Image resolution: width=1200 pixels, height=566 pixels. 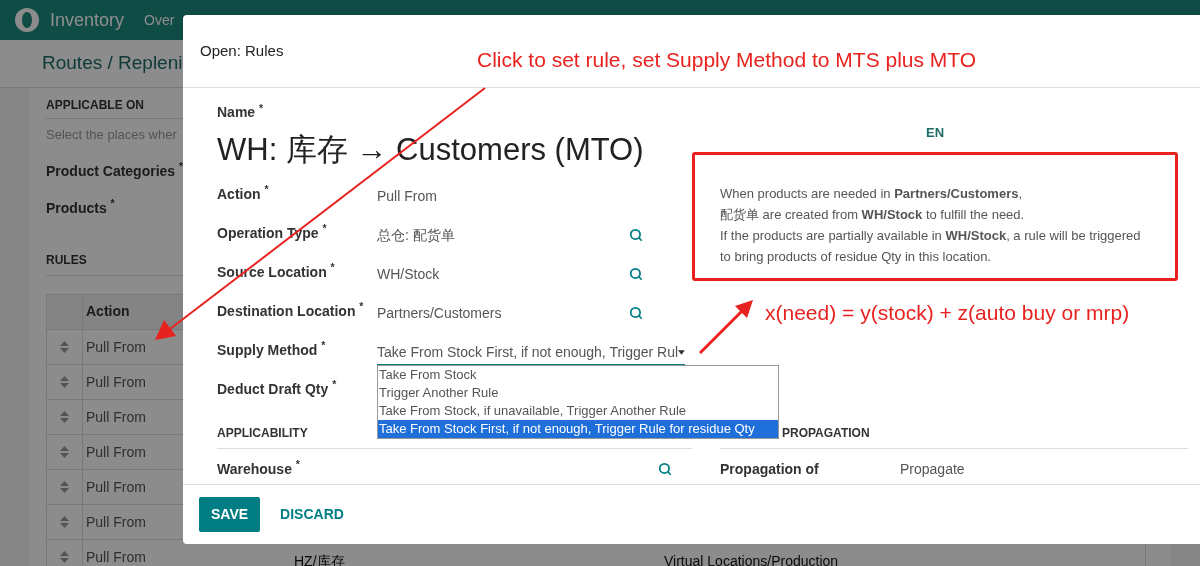 I want to click on annotation-instruction: Click to set rule, set Supply Method to MTS plus MTO, so click(x=727, y=60).